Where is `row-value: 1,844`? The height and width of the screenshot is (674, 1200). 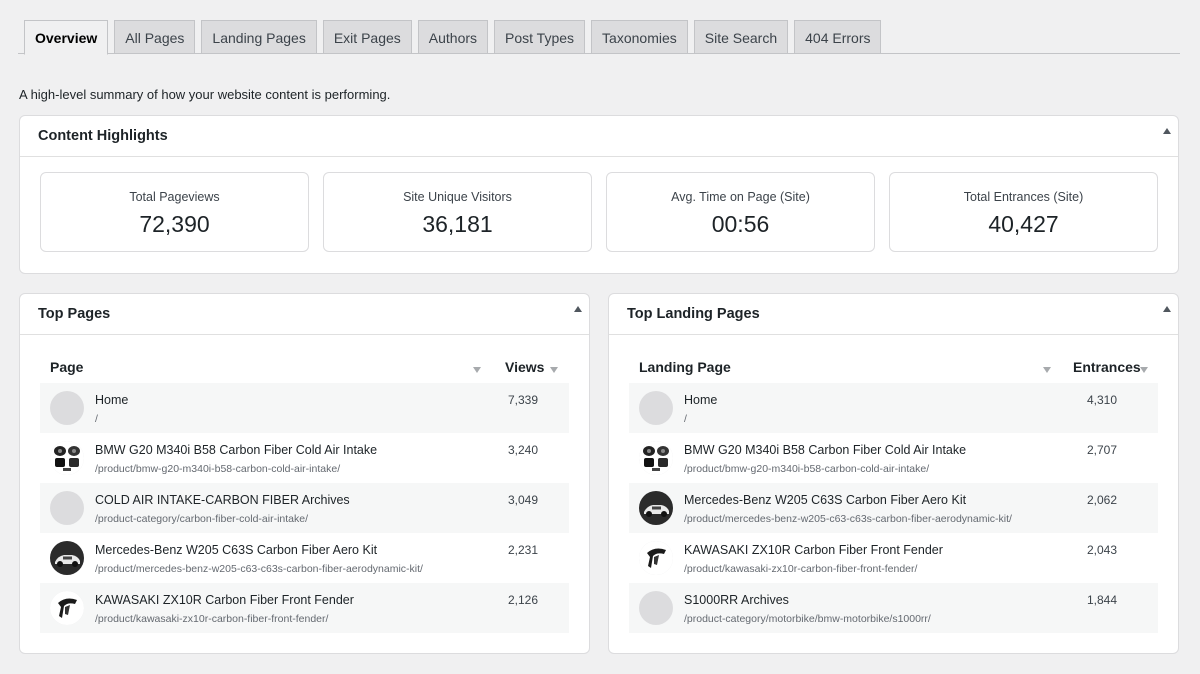
row-value: 1,844 is located at coordinates (1102, 600).